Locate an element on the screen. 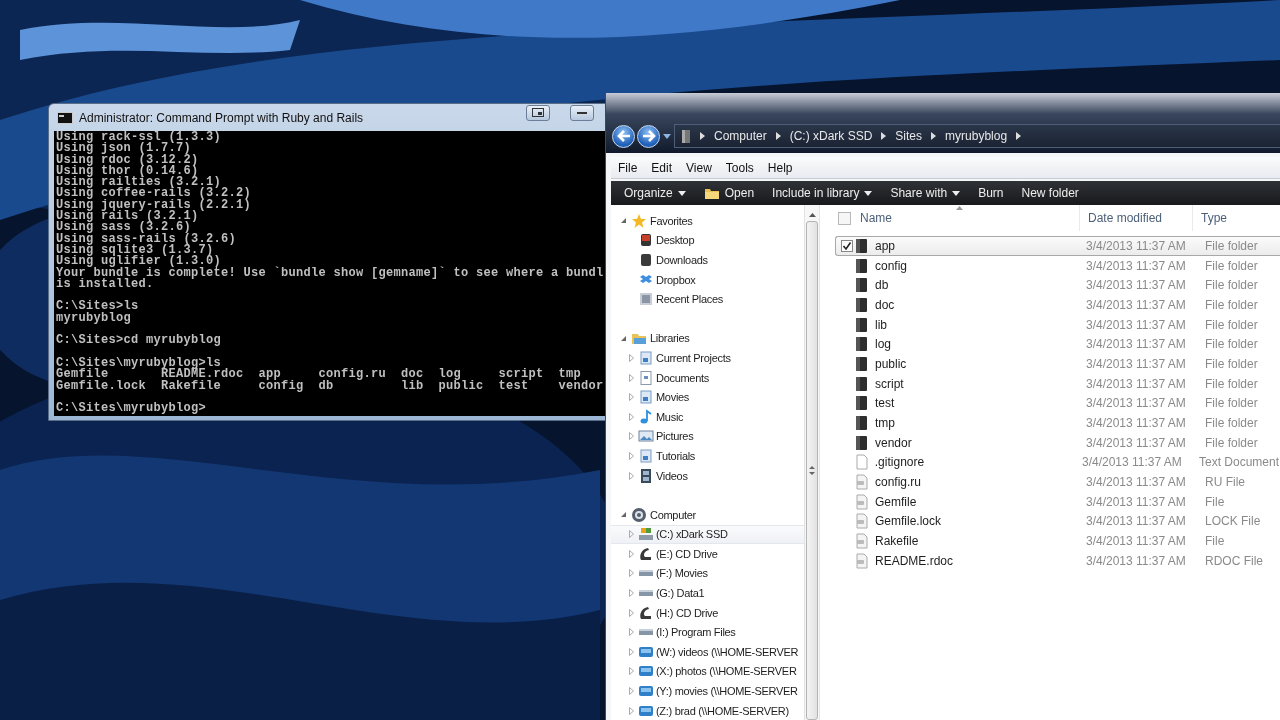  file-row: app 3/4/2013 11:37 AM File folder is located at coordinates (1057, 246).